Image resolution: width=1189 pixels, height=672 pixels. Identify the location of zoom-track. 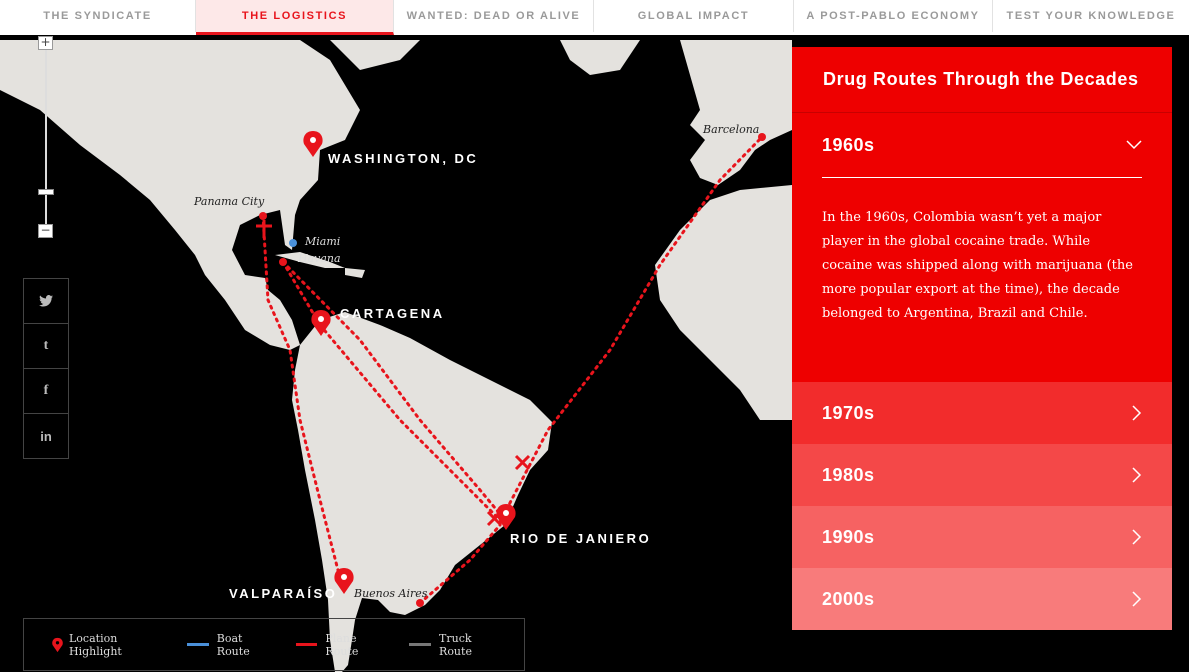
(46, 137).